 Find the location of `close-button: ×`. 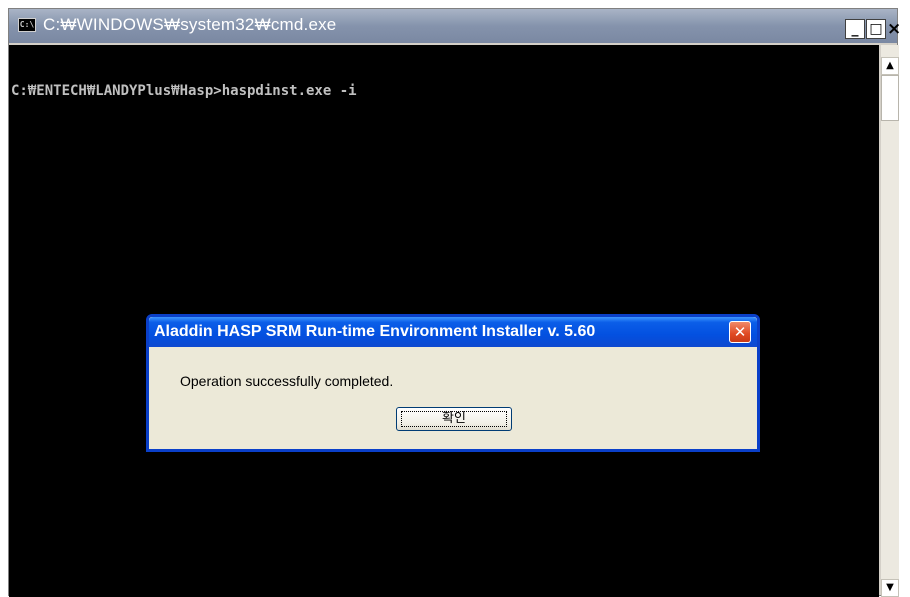

close-button: × is located at coordinates (894, 29).